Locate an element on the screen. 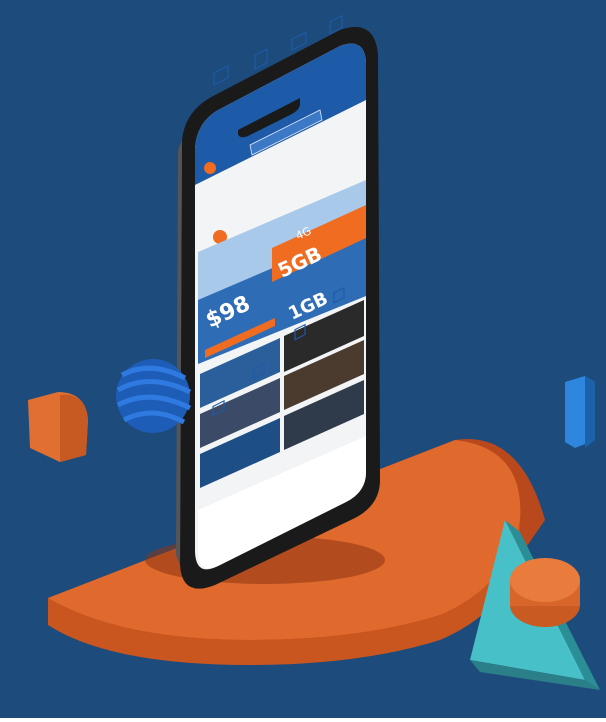 The image size is (606, 722). blue-block-right is located at coordinates (580, 412).